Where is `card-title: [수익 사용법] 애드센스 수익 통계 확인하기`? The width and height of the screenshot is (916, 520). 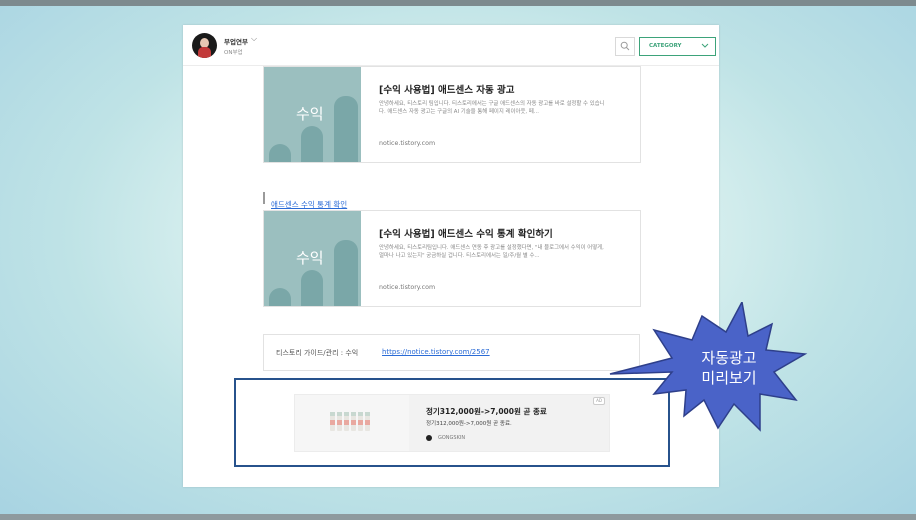
card-title: [수익 사용법] 애드센스 수익 통계 확인하기 is located at coordinates (466, 233).